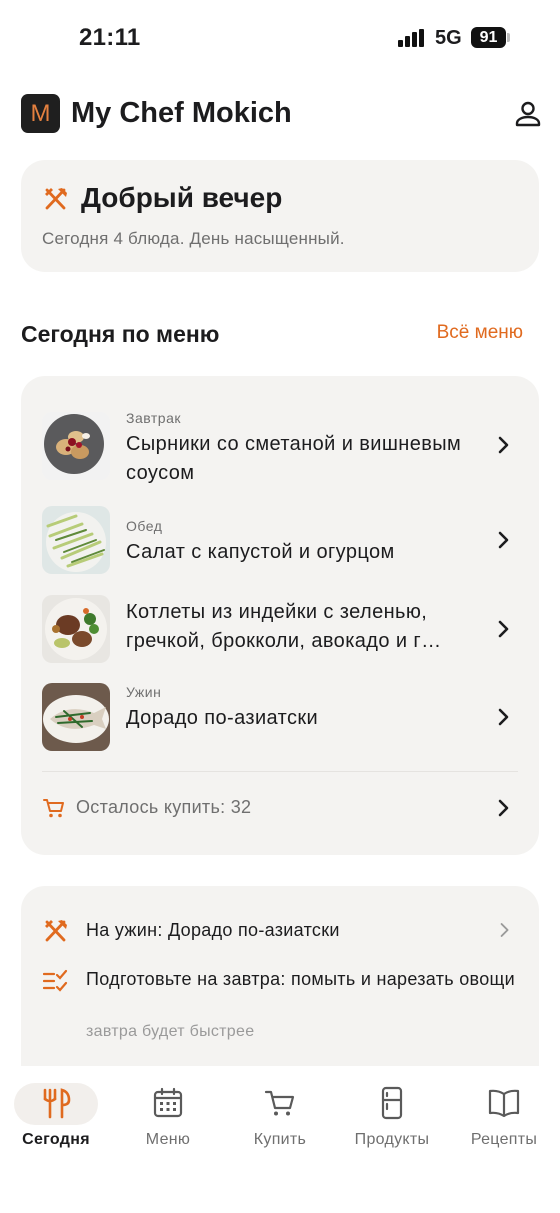 Image resolution: width=560 pixels, height=1213 pixels. Describe the element at coordinates (76, 717) in the screenshot. I see `dorado-photo` at that location.